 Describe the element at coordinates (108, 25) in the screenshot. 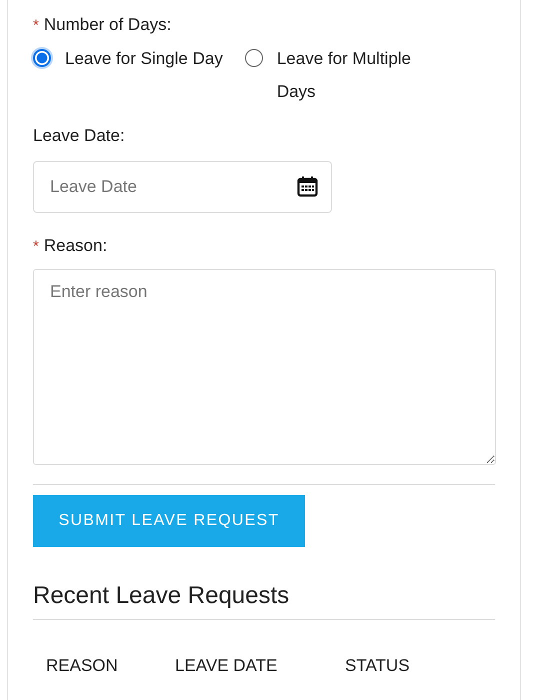

I see `field-label: Number of Days:` at that location.